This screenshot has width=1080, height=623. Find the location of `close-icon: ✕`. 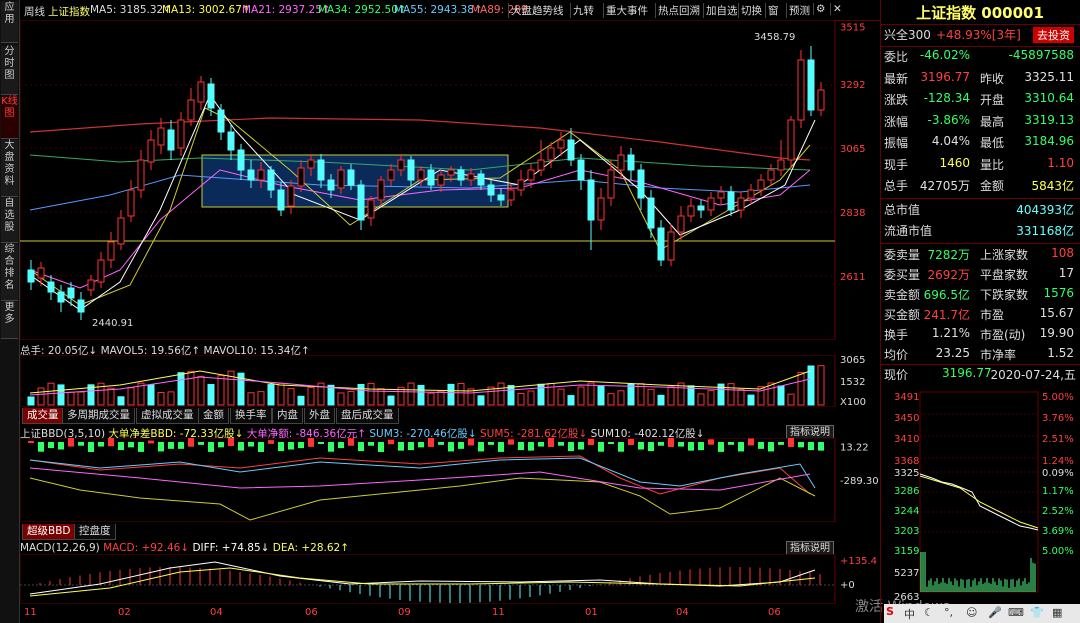

close-icon: ✕ is located at coordinates (837, 9).